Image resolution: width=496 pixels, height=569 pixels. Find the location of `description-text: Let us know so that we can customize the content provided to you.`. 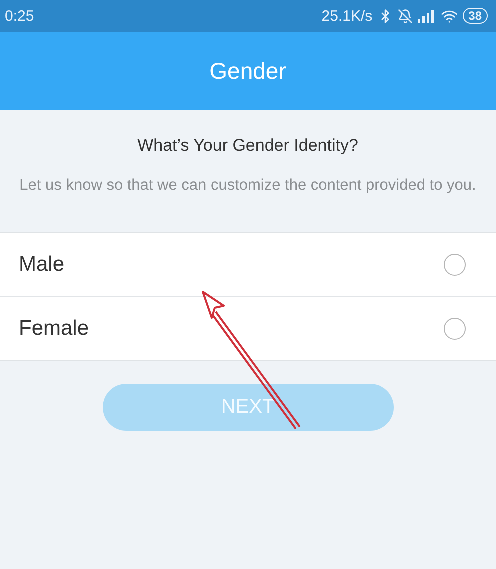

description-text: Let us know so that we can customize the content provided to you. is located at coordinates (248, 186).